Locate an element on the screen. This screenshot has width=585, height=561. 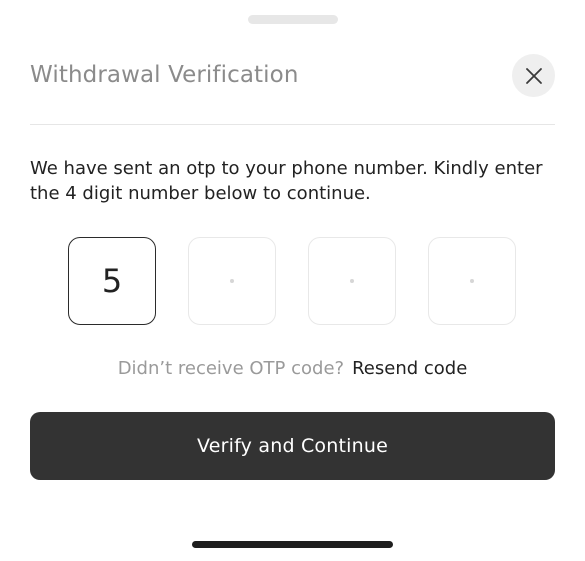
resend-prompt: Didn’t receive OTP code? is located at coordinates (231, 368).